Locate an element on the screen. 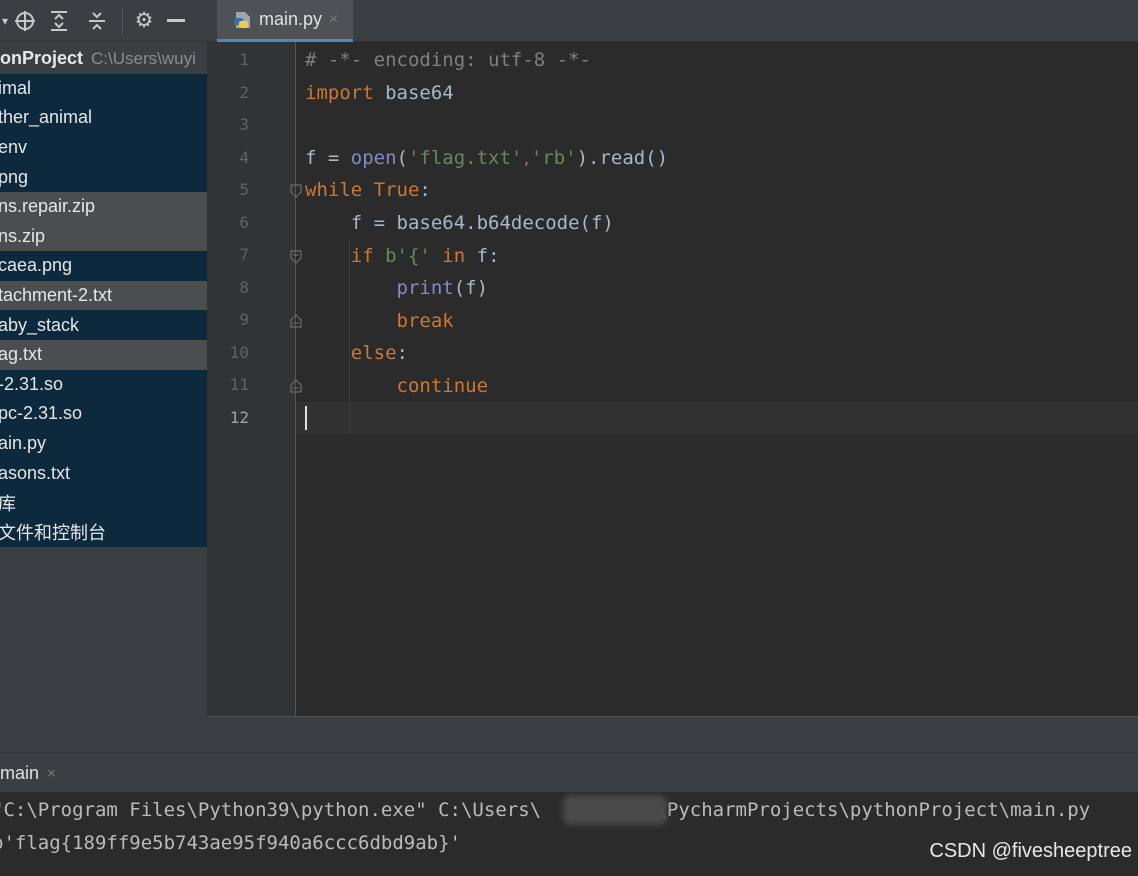 This screenshot has width=1138, height=876. run-tab-label: main is located at coordinates (20, 772).